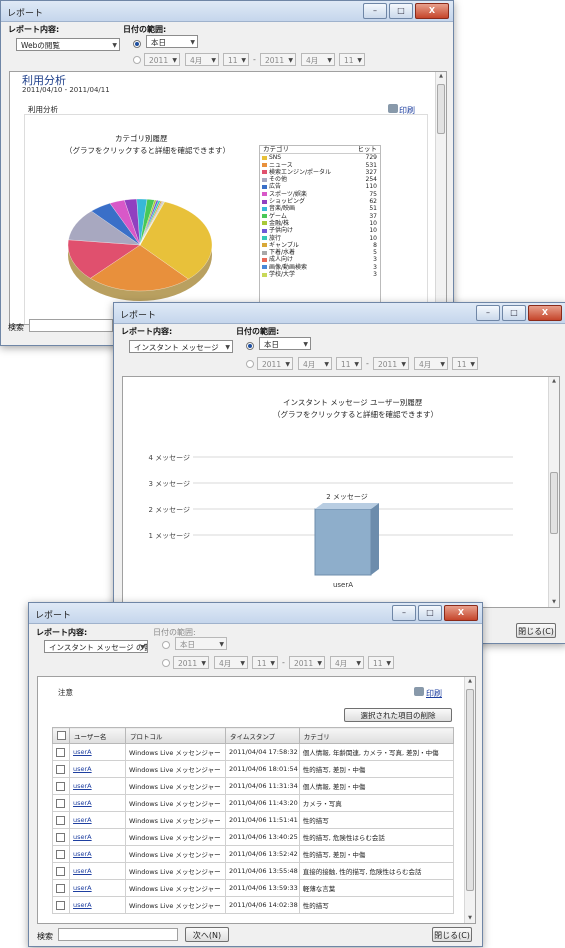  I want to click on report-content-select: インスタント メッセージ ▼, so click(181, 346).